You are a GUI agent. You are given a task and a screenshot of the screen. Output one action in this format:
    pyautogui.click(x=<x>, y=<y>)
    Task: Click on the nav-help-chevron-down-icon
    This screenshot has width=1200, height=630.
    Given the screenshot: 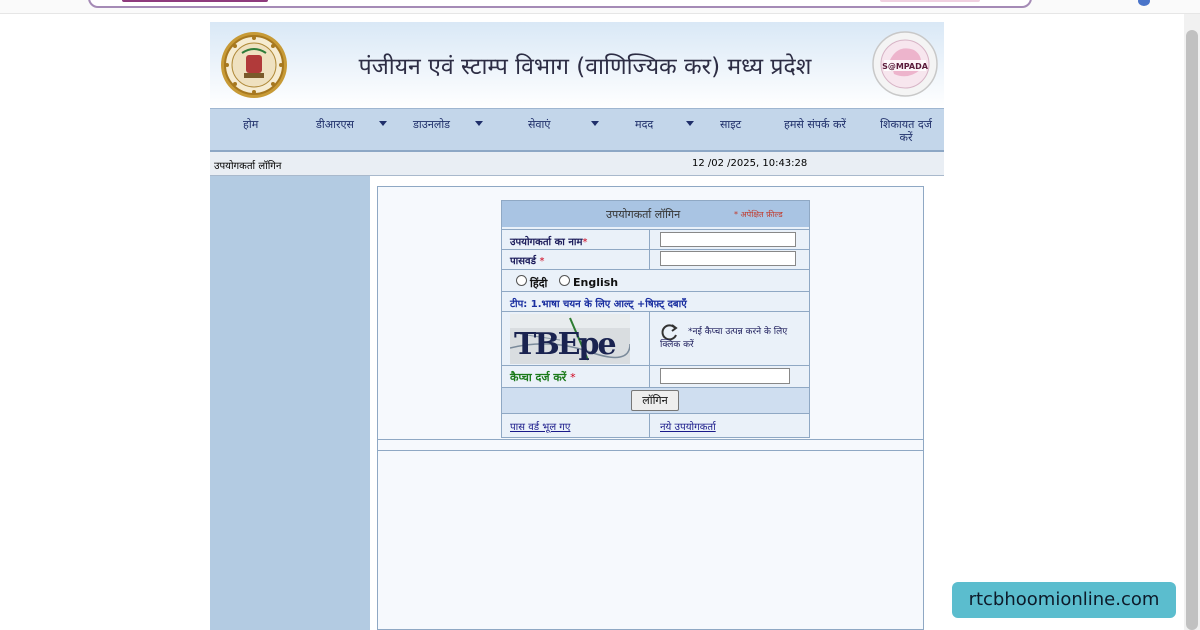 What is the action you would take?
    pyautogui.click(x=690, y=123)
    